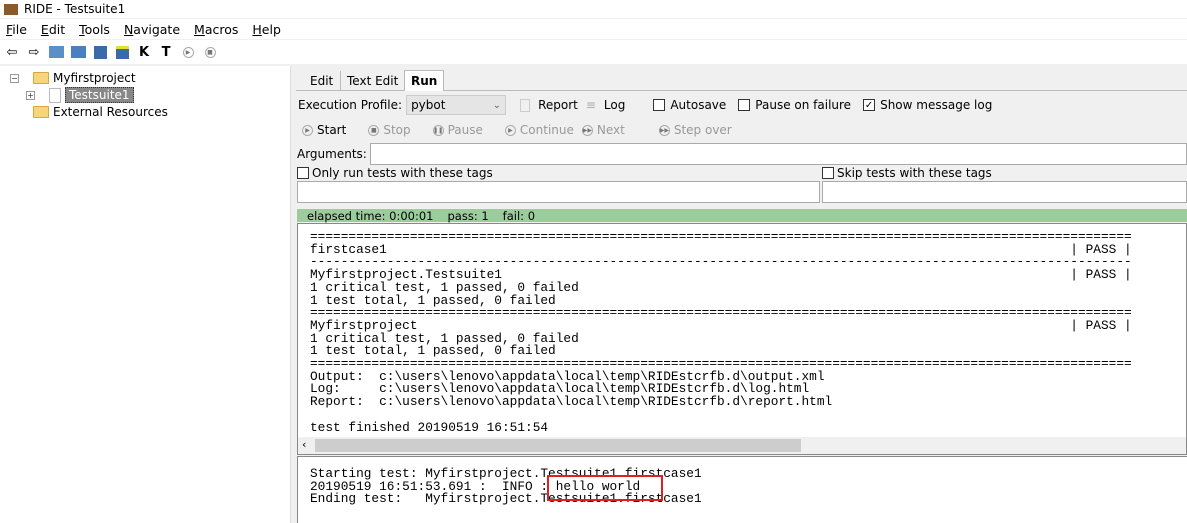  I want to click on step-over-icon: ▶▶, so click(664, 130).